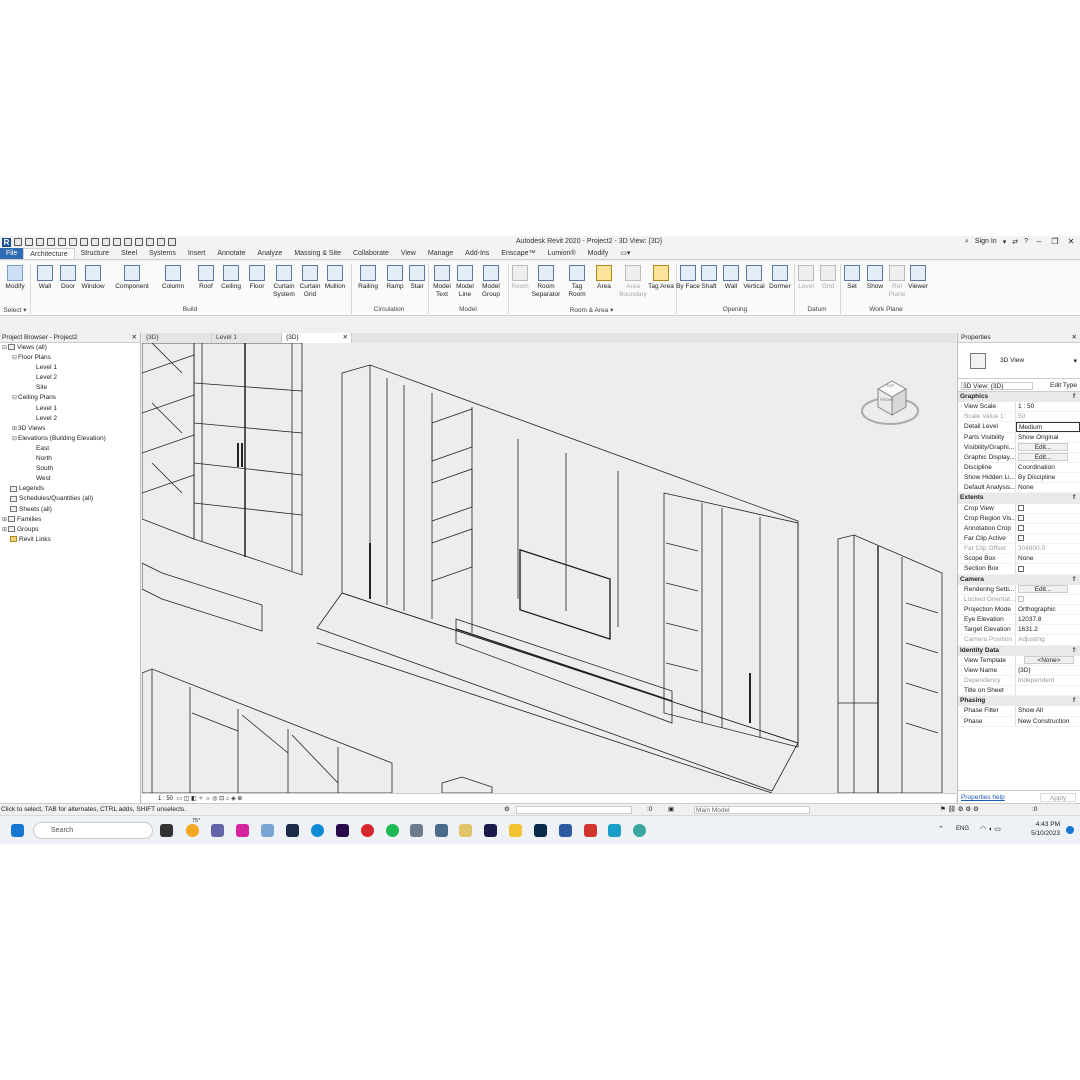 The image size is (1080, 1080). Describe the element at coordinates (465, 281) in the screenshot. I see `model-line-button: Model Line` at that location.